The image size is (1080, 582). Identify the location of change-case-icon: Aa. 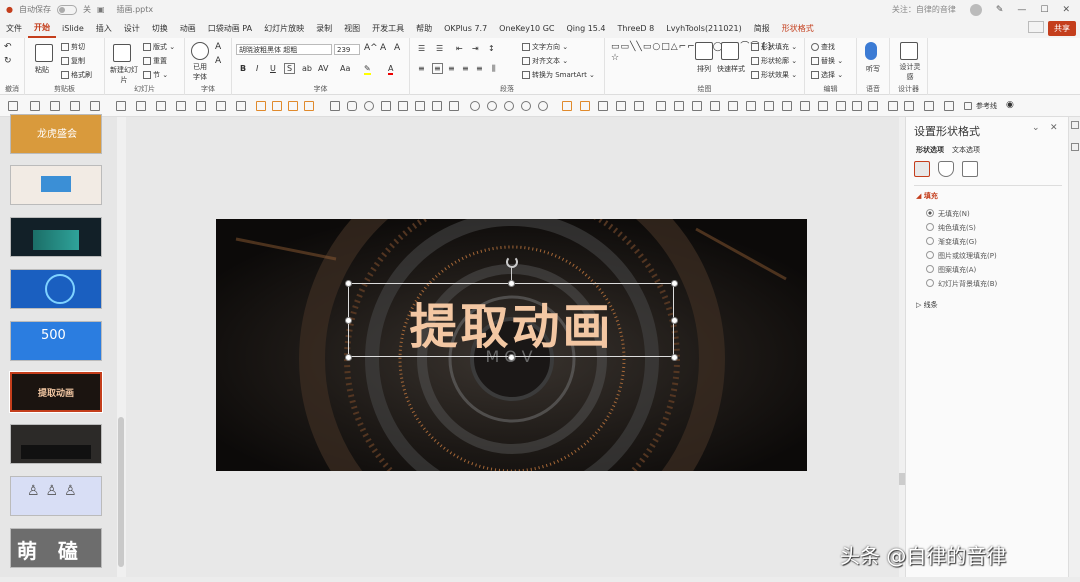
(345, 68).